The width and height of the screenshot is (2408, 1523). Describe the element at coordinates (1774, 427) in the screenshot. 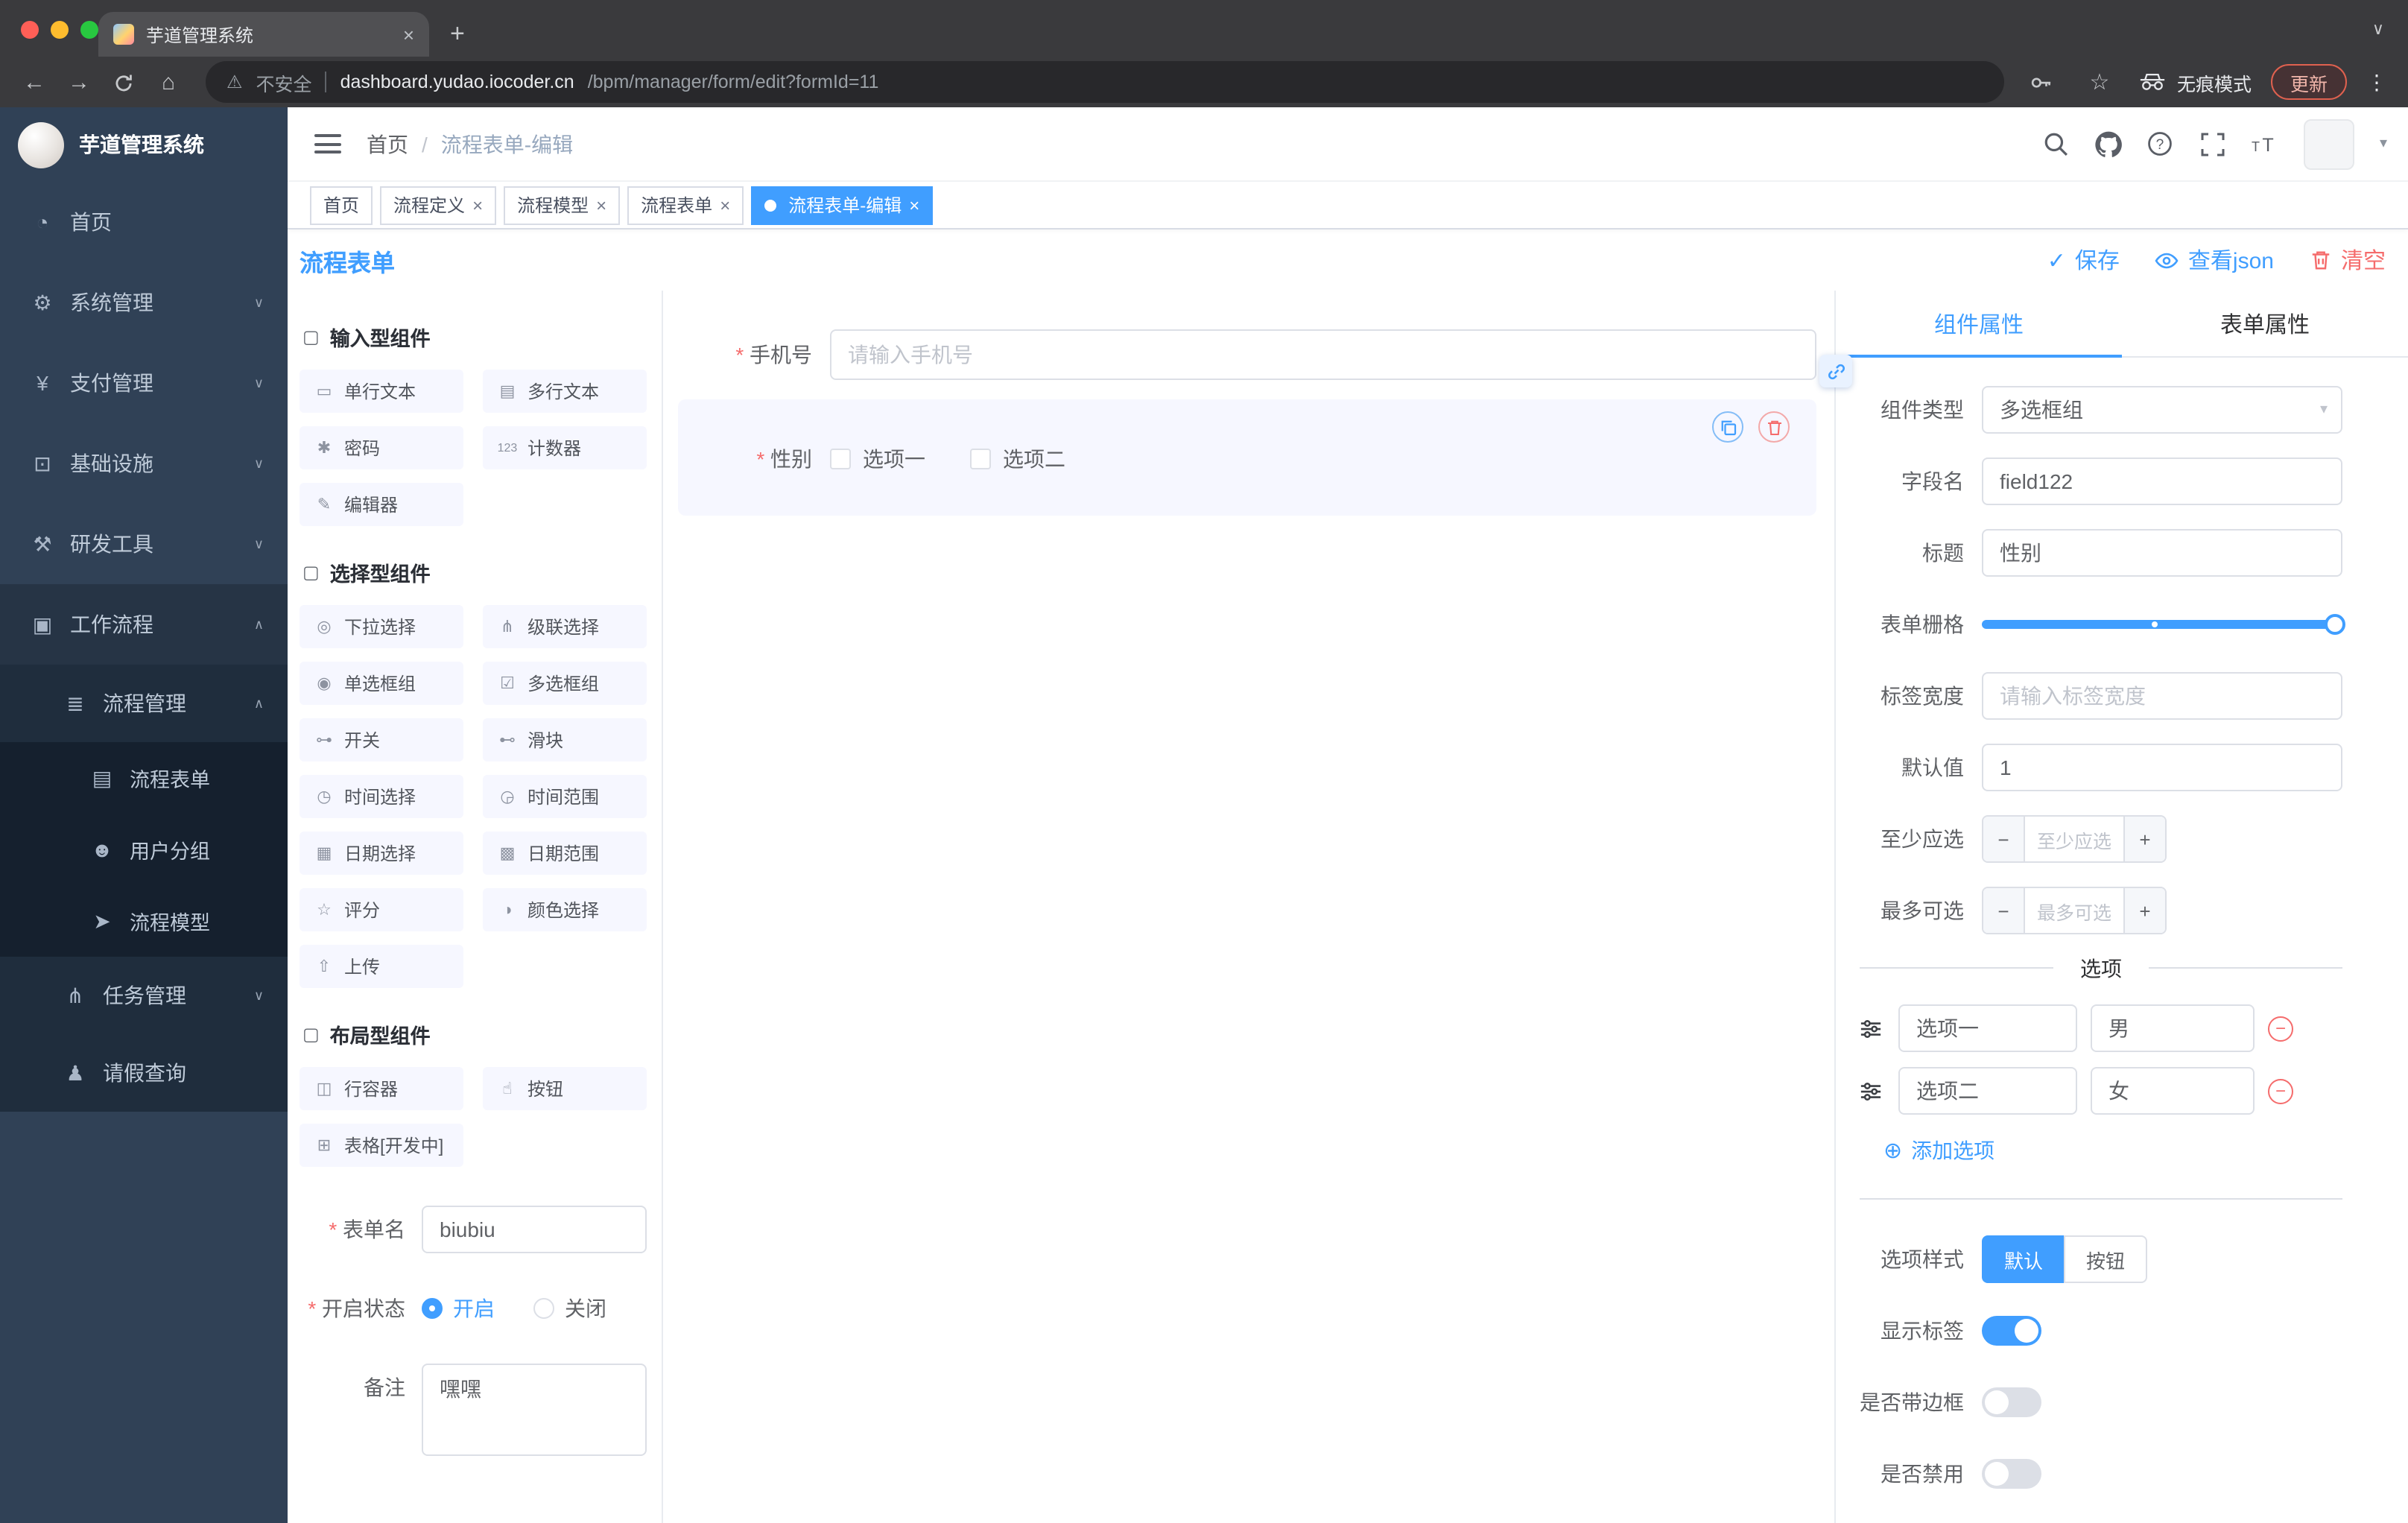

I see `delete-component-button` at that location.